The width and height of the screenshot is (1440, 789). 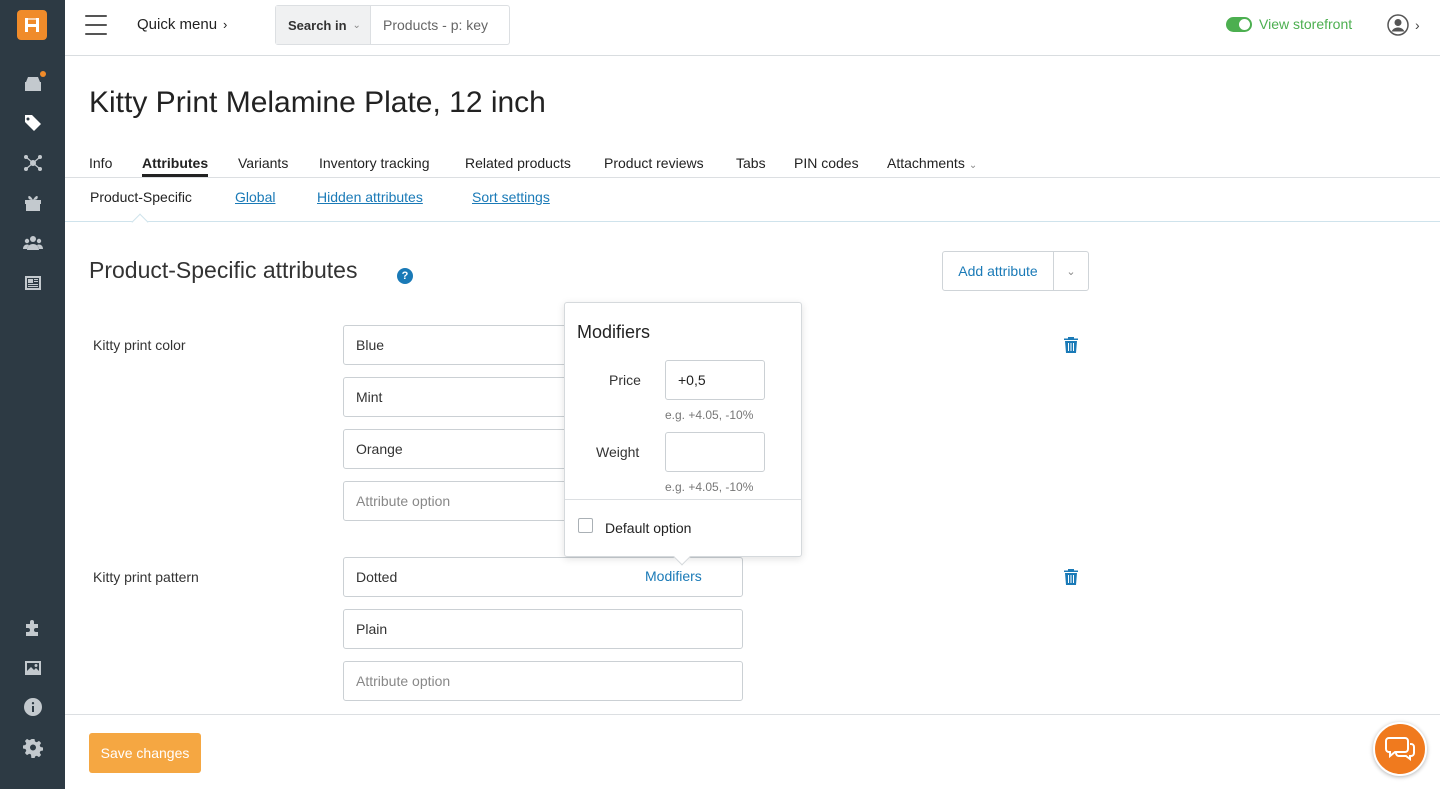 I want to click on tab-attachments-label: Attachments, so click(x=926, y=163).